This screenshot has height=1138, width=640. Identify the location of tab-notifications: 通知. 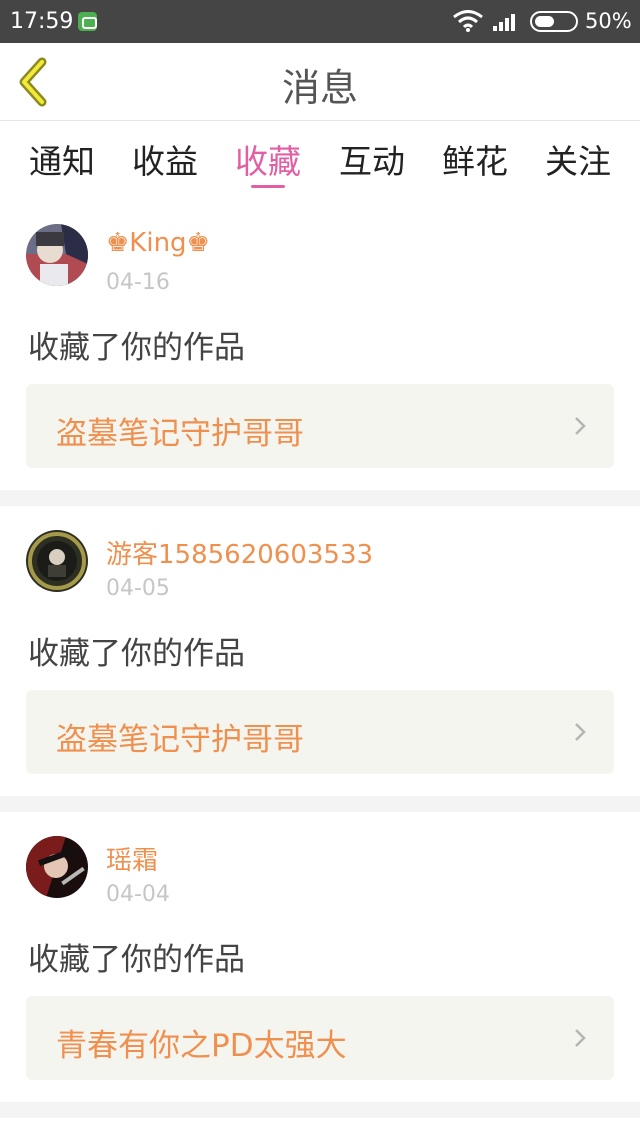
(62, 159).